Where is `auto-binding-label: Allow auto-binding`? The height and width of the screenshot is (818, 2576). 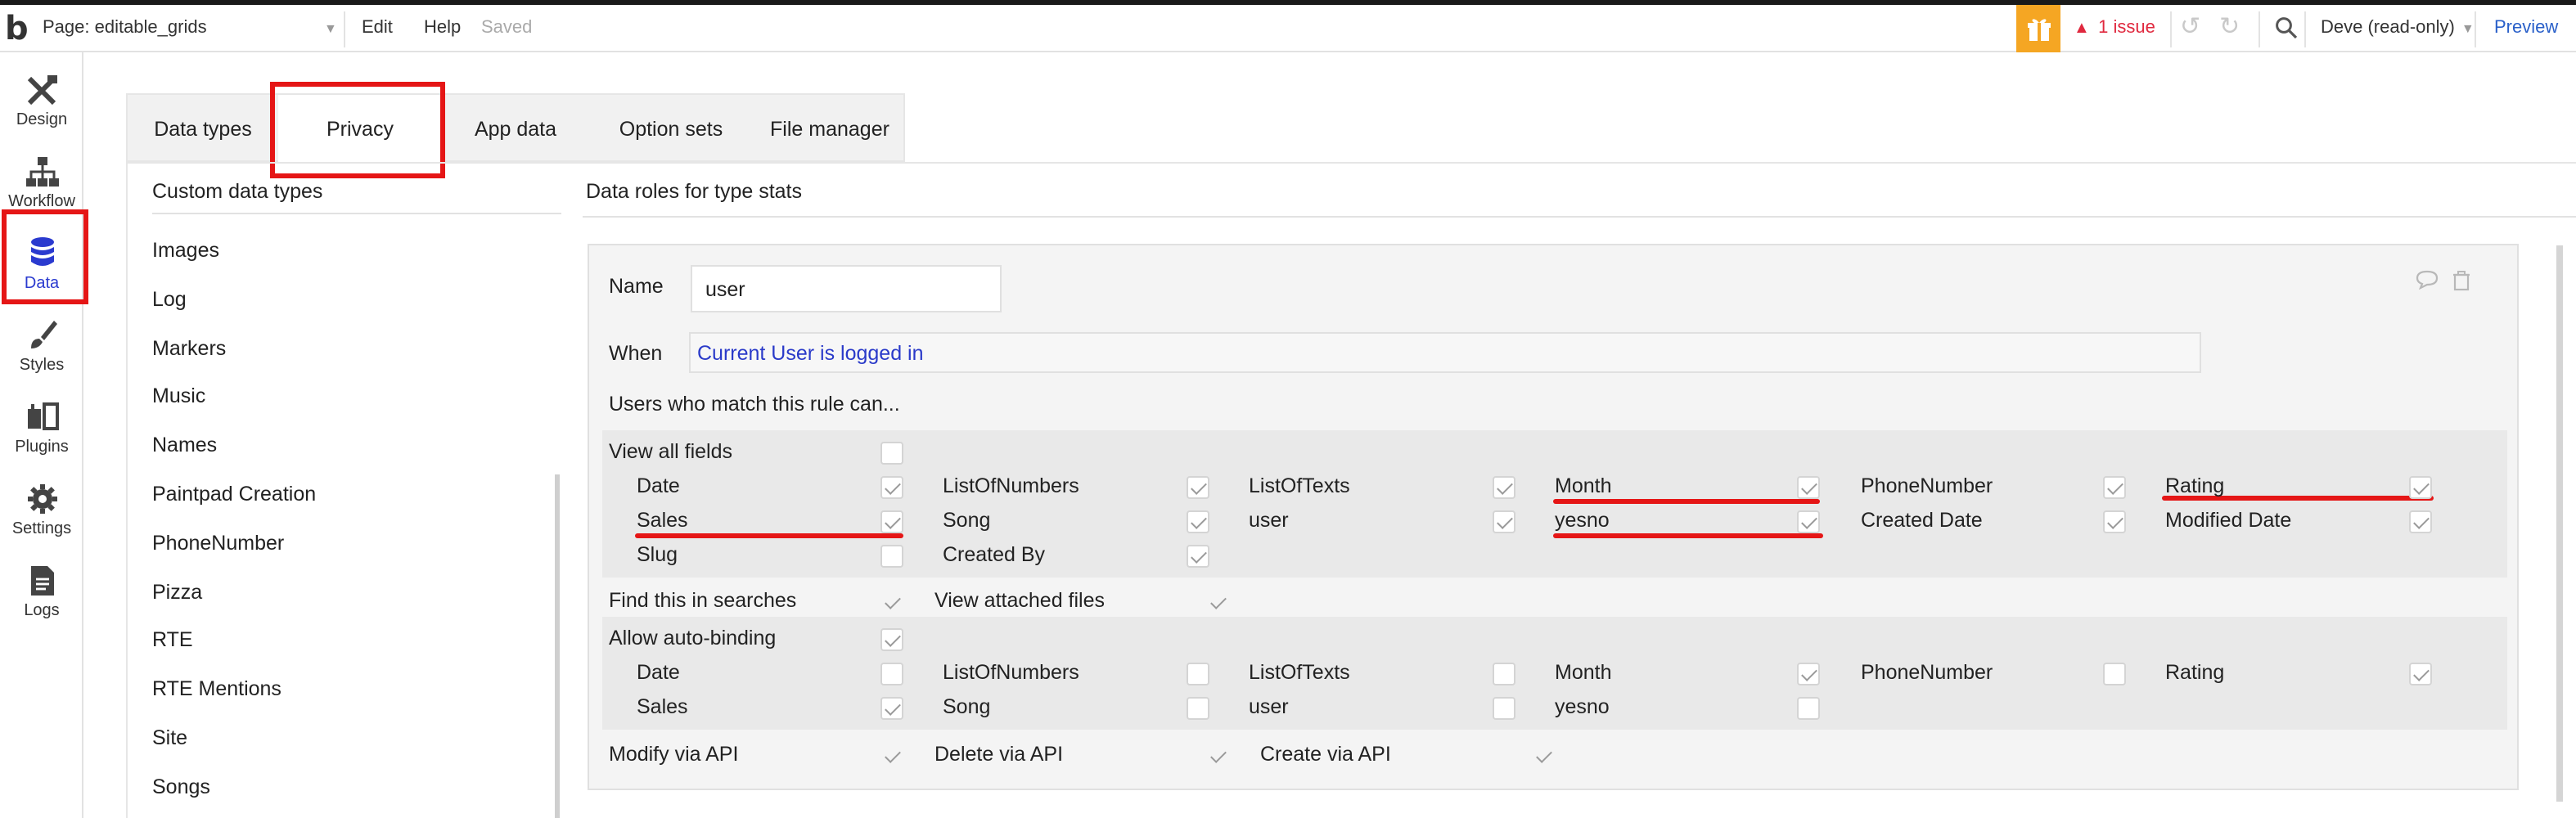
auto-binding-label: Allow auto-binding is located at coordinates (693, 638).